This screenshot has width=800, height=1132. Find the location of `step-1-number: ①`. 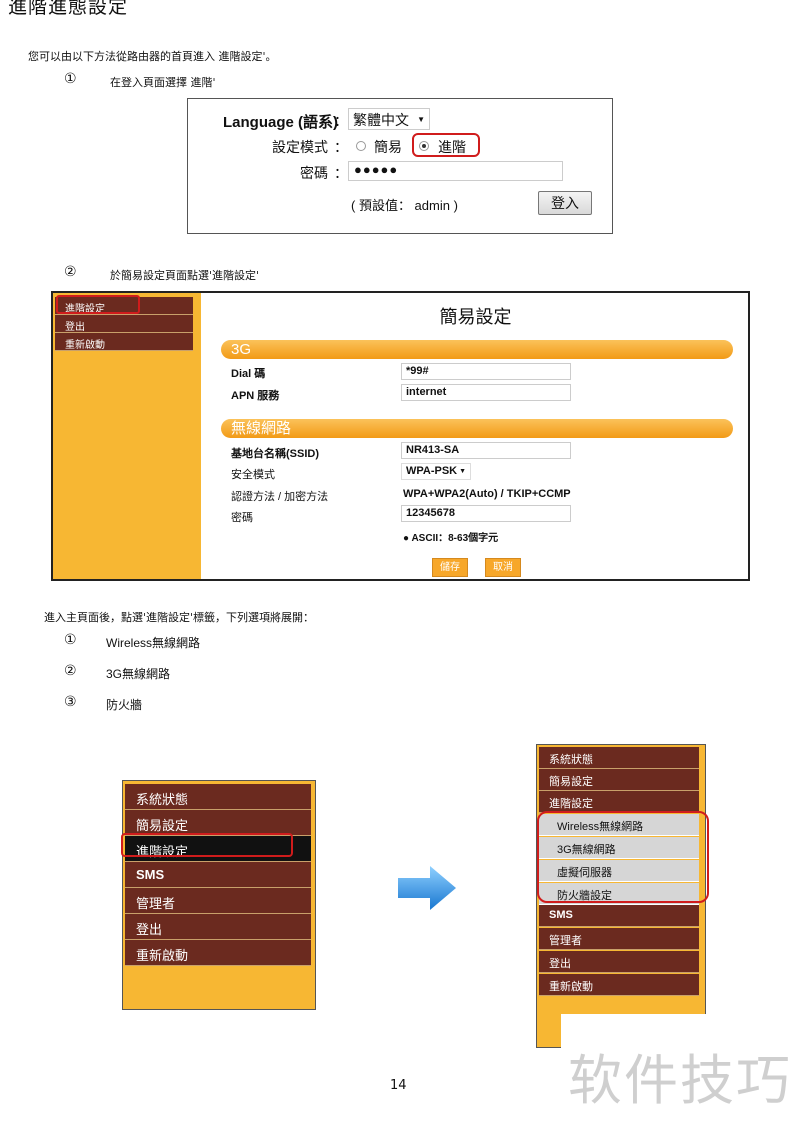

step-1-number: ① is located at coordinates (70, 79).